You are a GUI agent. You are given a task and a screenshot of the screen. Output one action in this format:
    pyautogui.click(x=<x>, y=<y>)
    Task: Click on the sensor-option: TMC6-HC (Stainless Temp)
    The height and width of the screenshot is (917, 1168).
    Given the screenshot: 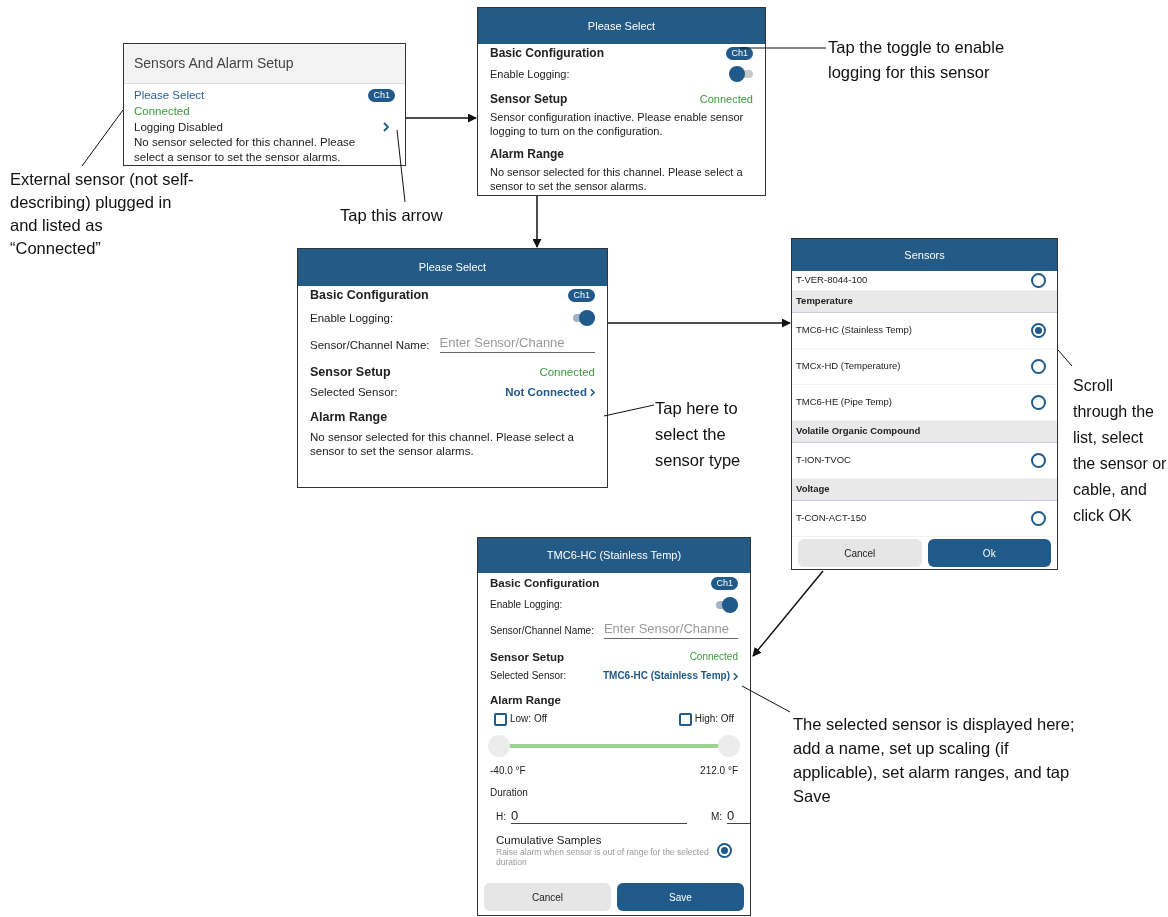 What is the action you would take?
    pyautogui.click(x=924, y=331)
    